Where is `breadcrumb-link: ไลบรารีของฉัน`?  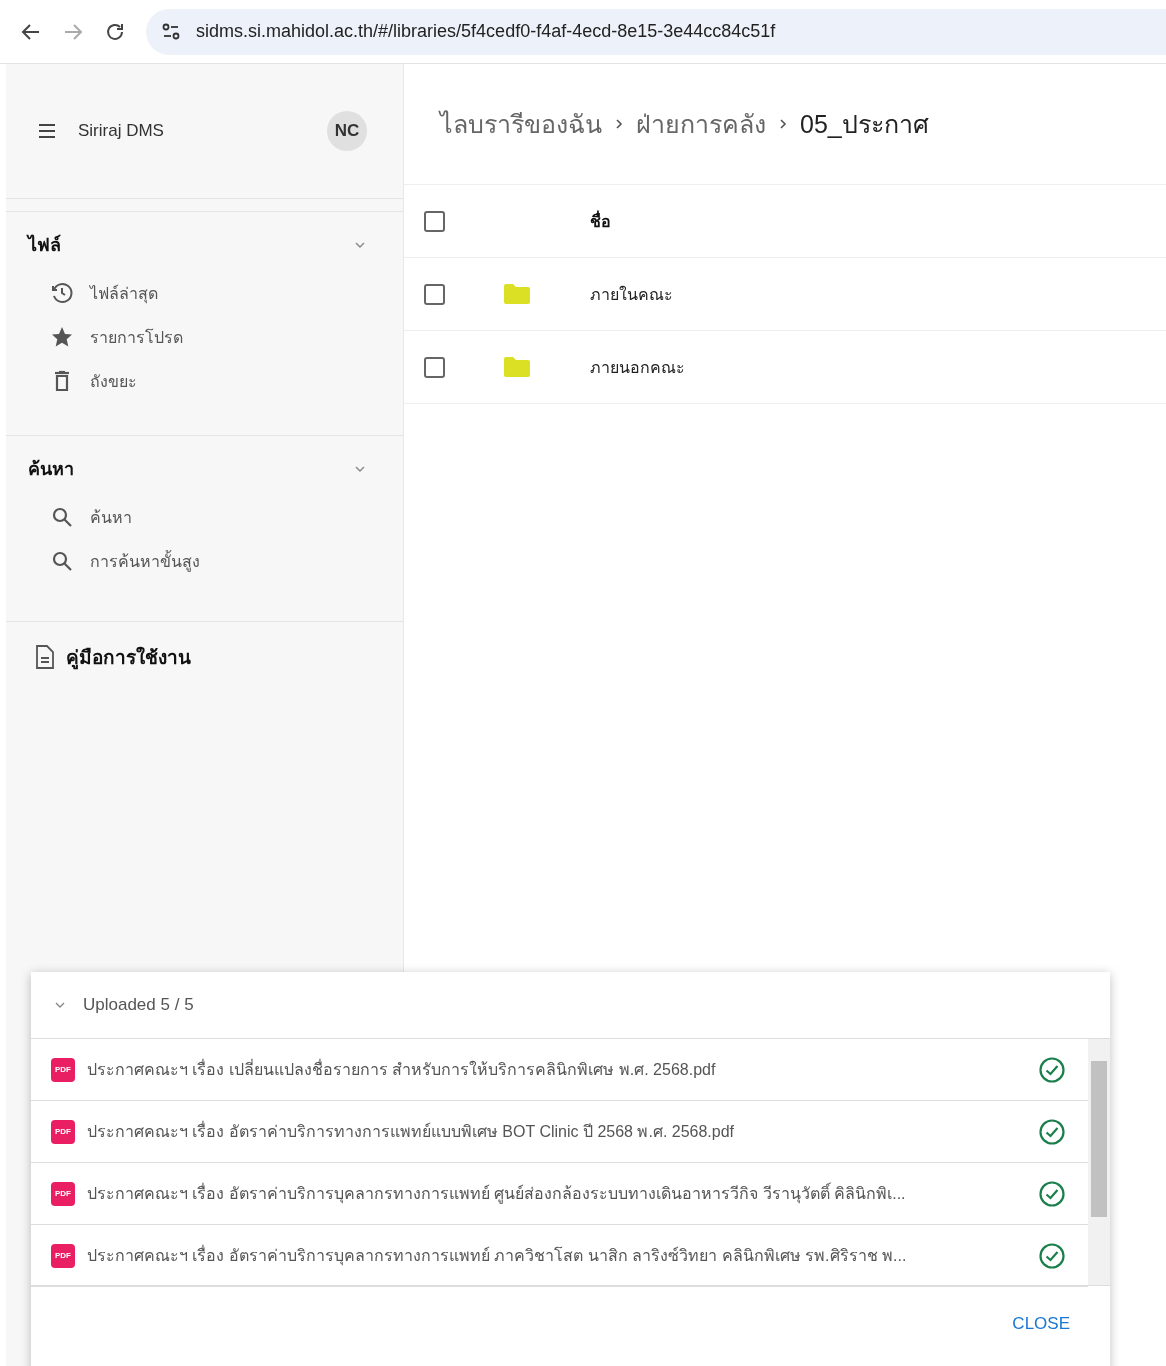
breadcrumb-link: ไลบรารีของฉัน is located at coordinates (521, 124).